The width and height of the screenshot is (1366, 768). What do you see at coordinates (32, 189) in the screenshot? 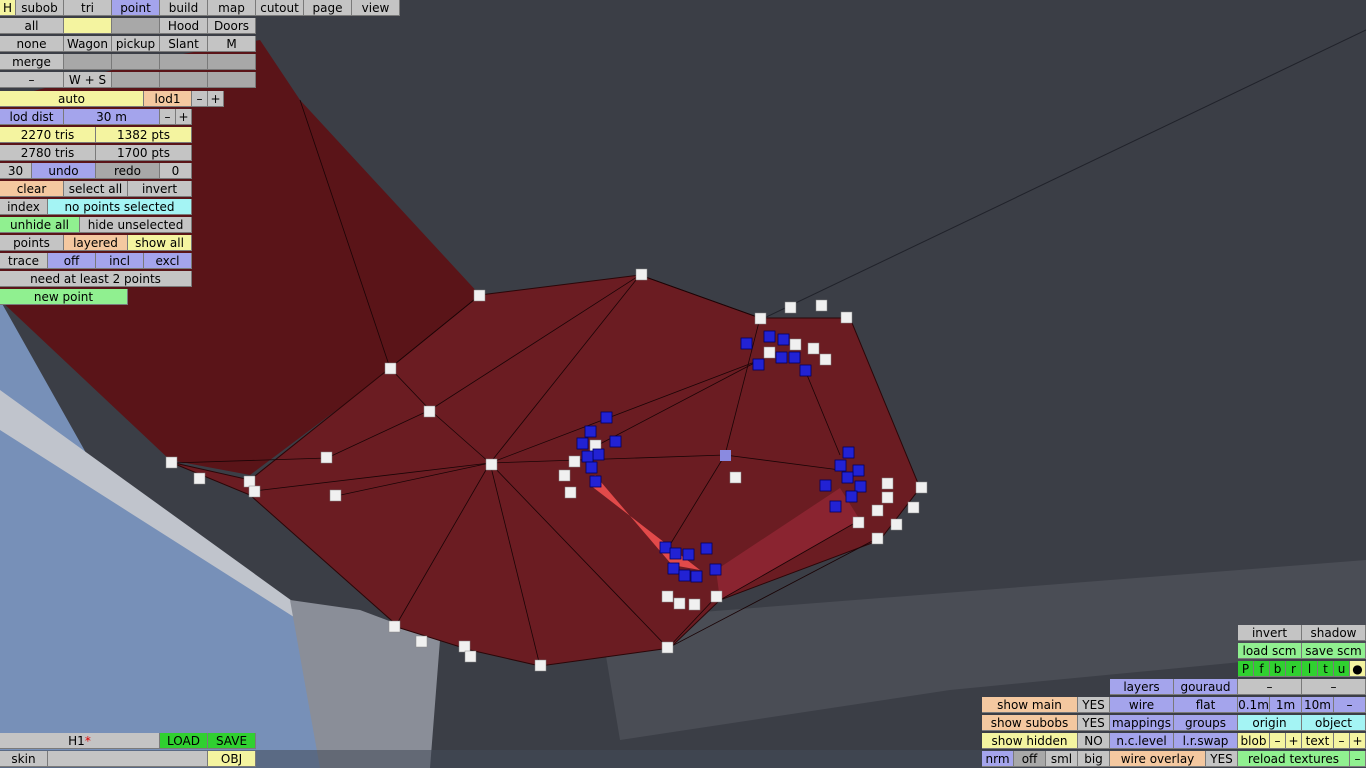
I see `clear-button: clear` at bounding box center [32, 189].